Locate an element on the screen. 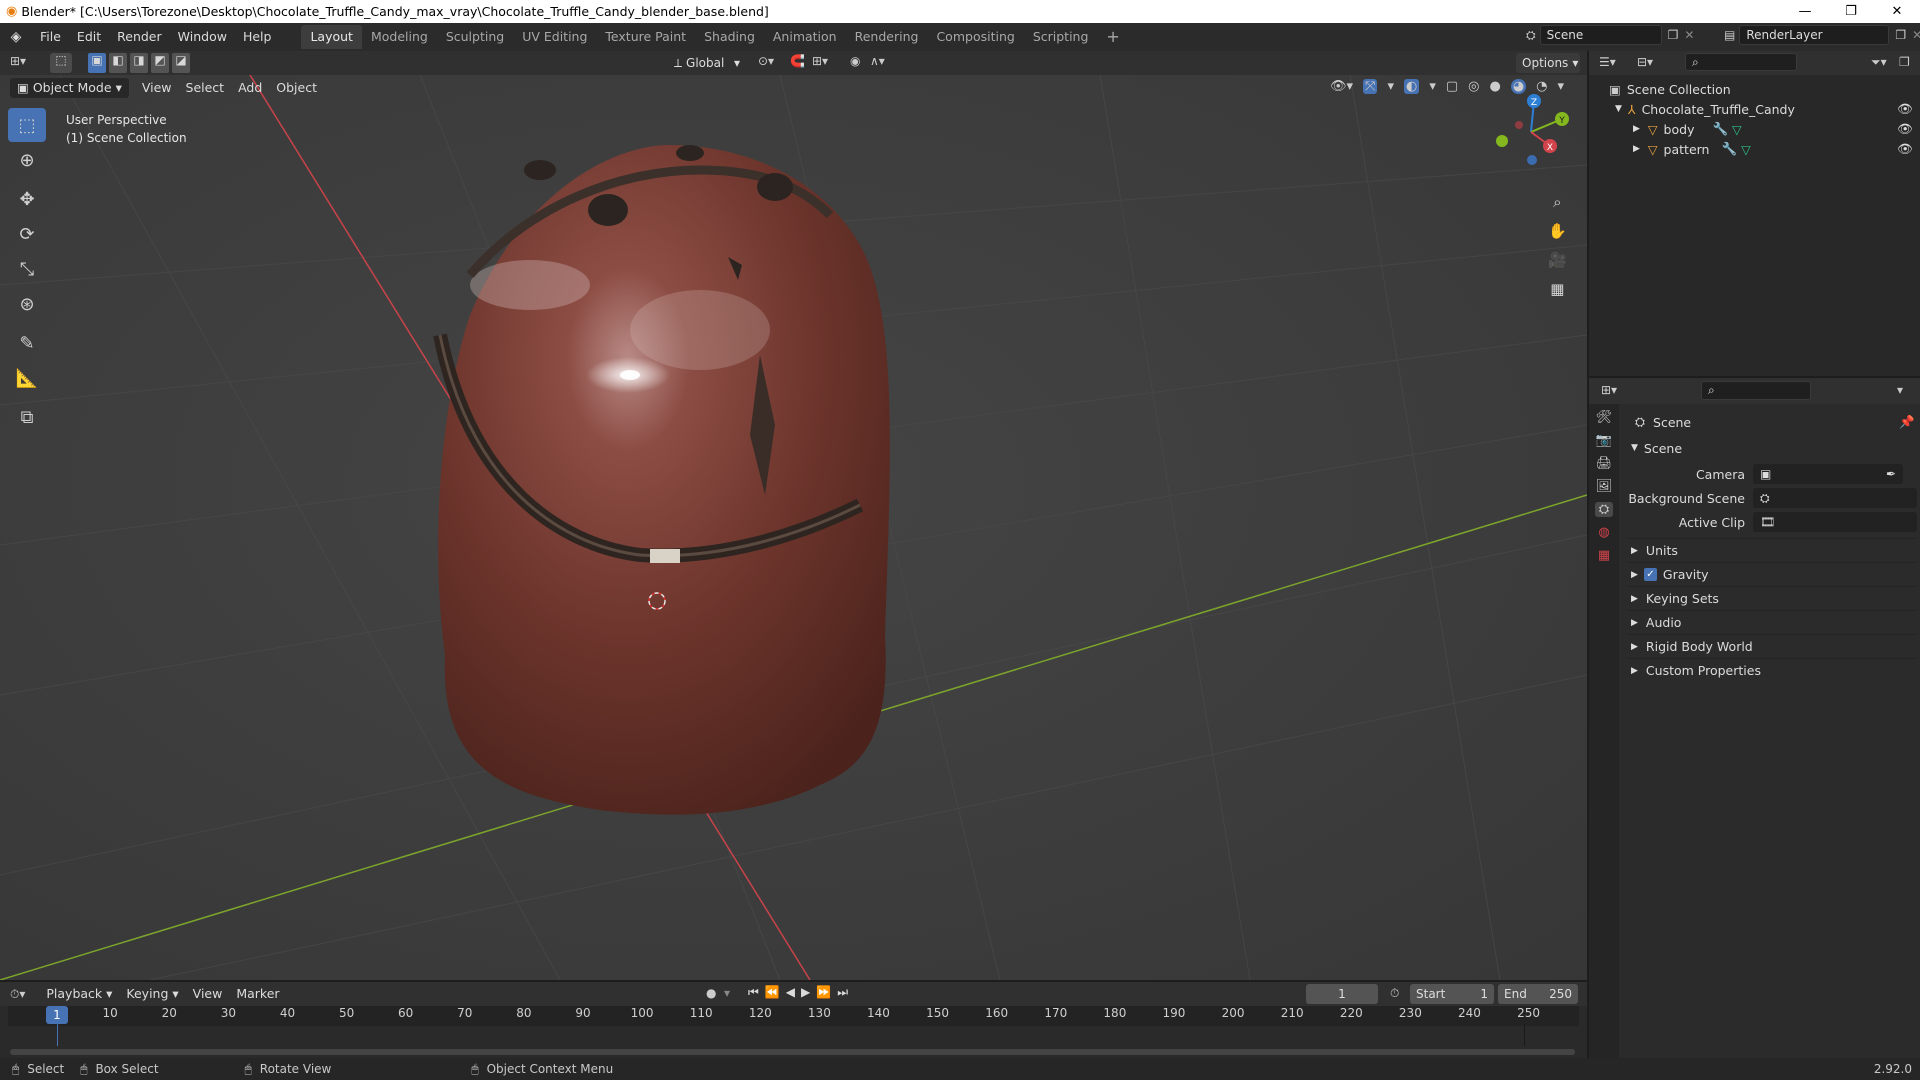 The image size is (1920, 1080). view-layer-tab-icon: 🖼 is located at coordinates (1604, 486).